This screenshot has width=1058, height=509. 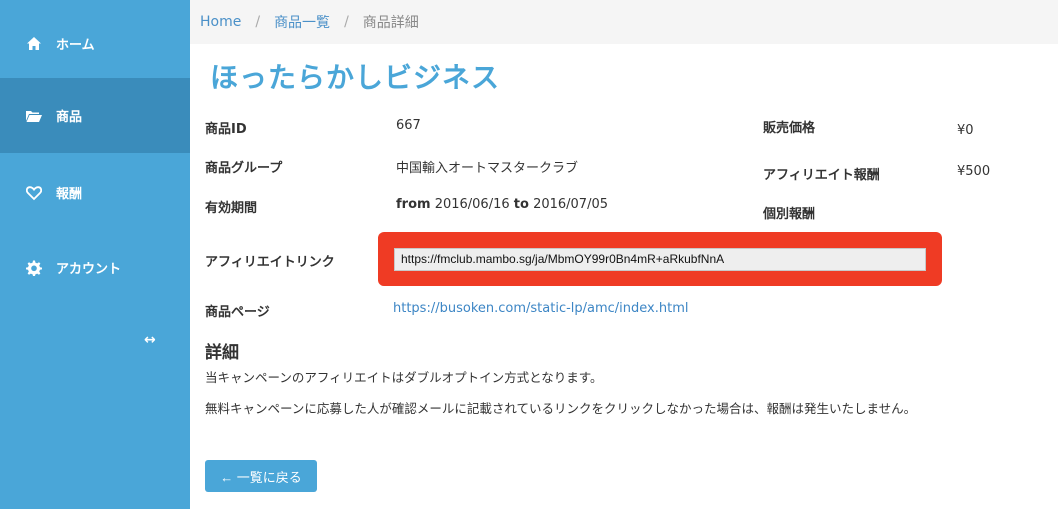 I want to click on product-id-label: 商品ID, so click(x=226, y=129).